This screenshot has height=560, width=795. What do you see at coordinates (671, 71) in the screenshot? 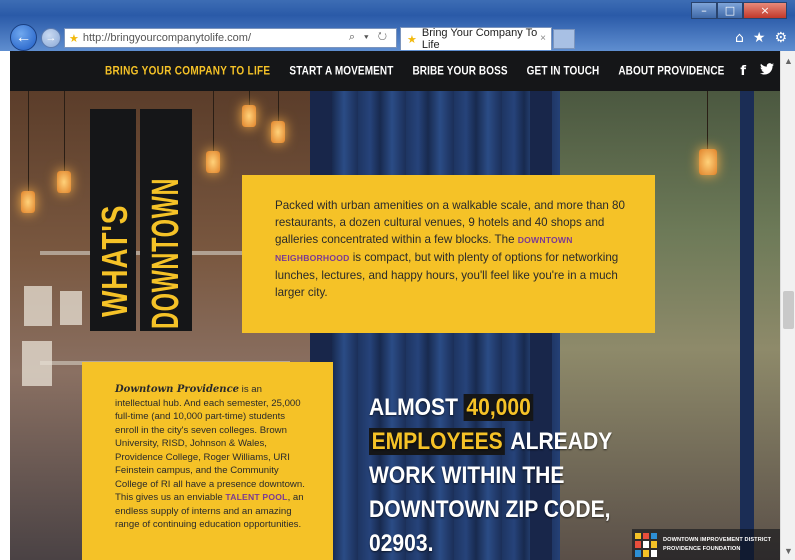
I see `nav-about-providence: ABOUT PROVIDENCE` at bounding box center [671, 71].